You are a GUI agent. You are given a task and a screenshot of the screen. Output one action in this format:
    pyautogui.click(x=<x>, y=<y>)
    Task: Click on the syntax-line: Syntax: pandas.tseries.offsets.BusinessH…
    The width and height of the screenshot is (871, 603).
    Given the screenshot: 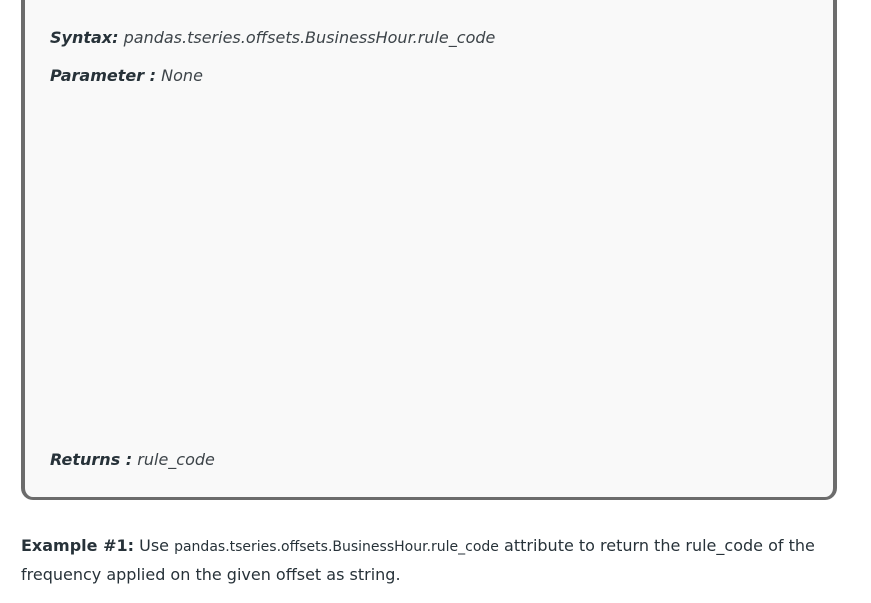 What is the action you would take?
    pyautogui.click(x=272, y=38)
    